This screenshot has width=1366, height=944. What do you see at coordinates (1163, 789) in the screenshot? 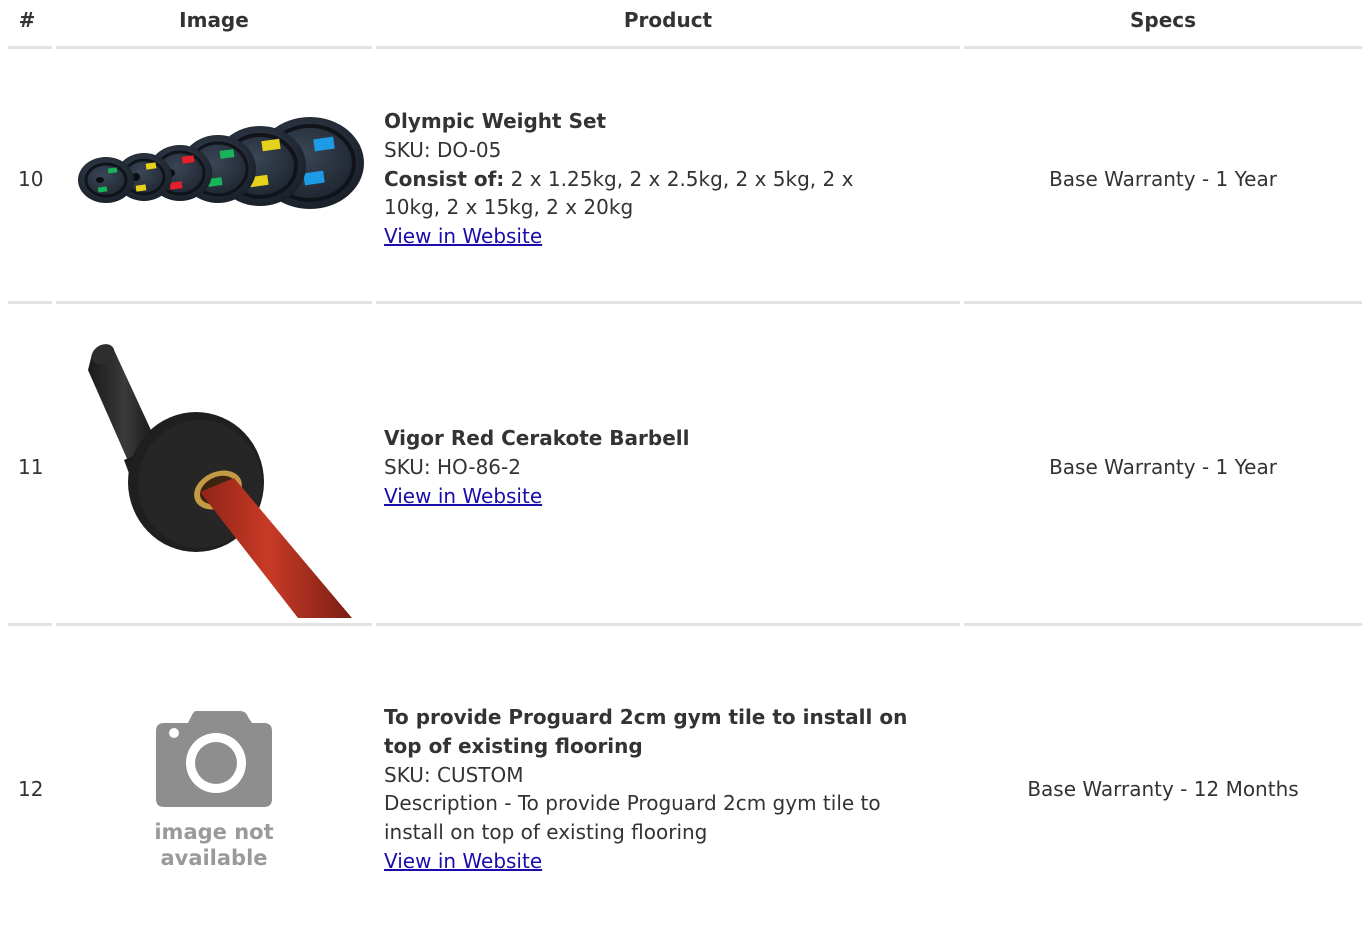
I see `spec-warranty: Base Warranty - 12 Months` at bounding box center [1163, 789].